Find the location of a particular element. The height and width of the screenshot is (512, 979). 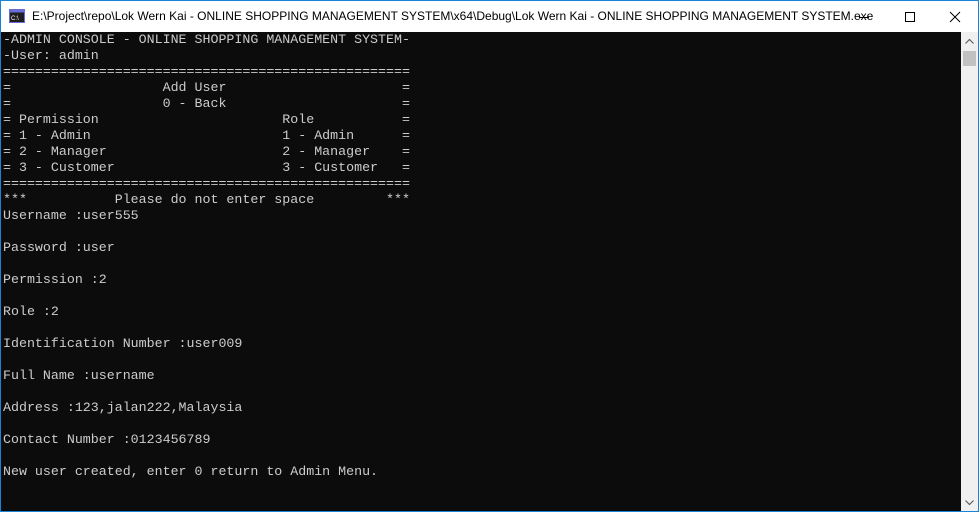

console-line: Identification Number :user009 is located at coordinates (123, 343).